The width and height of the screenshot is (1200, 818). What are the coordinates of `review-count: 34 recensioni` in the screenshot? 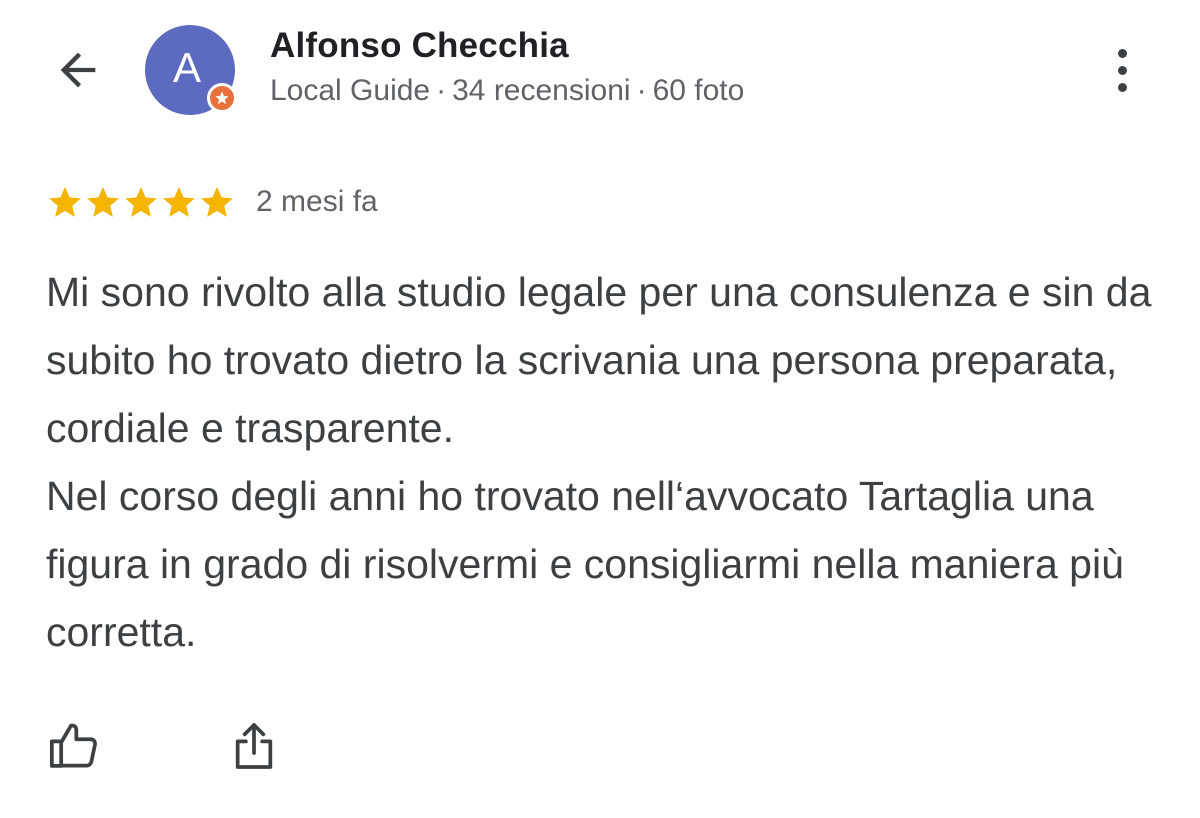 It's located at (541, 90).